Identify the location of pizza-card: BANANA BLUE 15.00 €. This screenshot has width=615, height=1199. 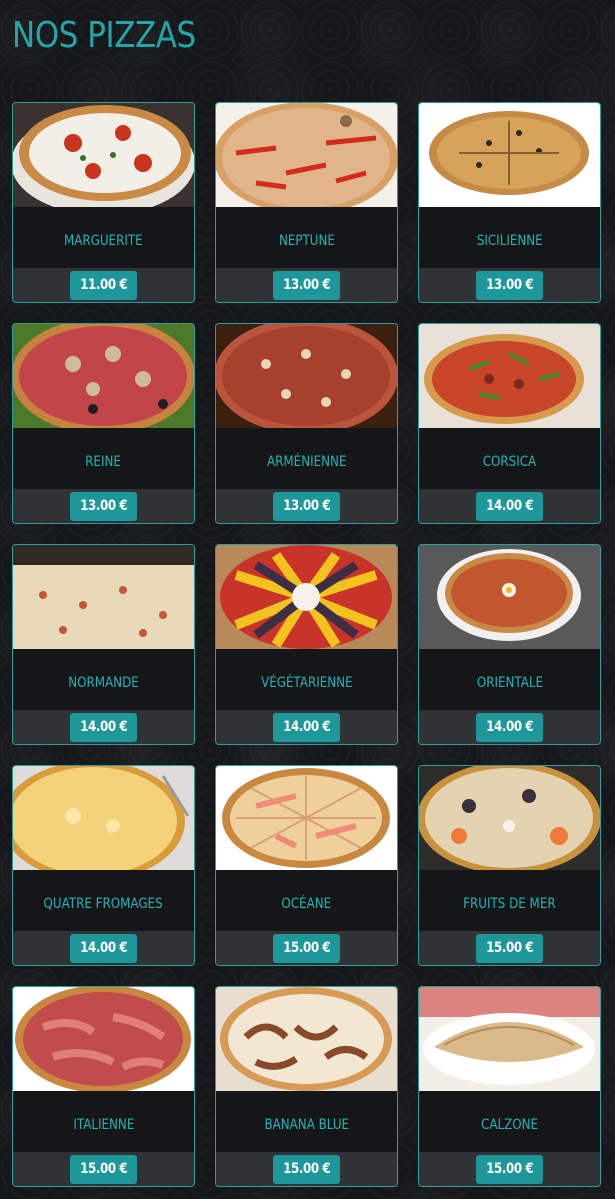
(306, 1086).